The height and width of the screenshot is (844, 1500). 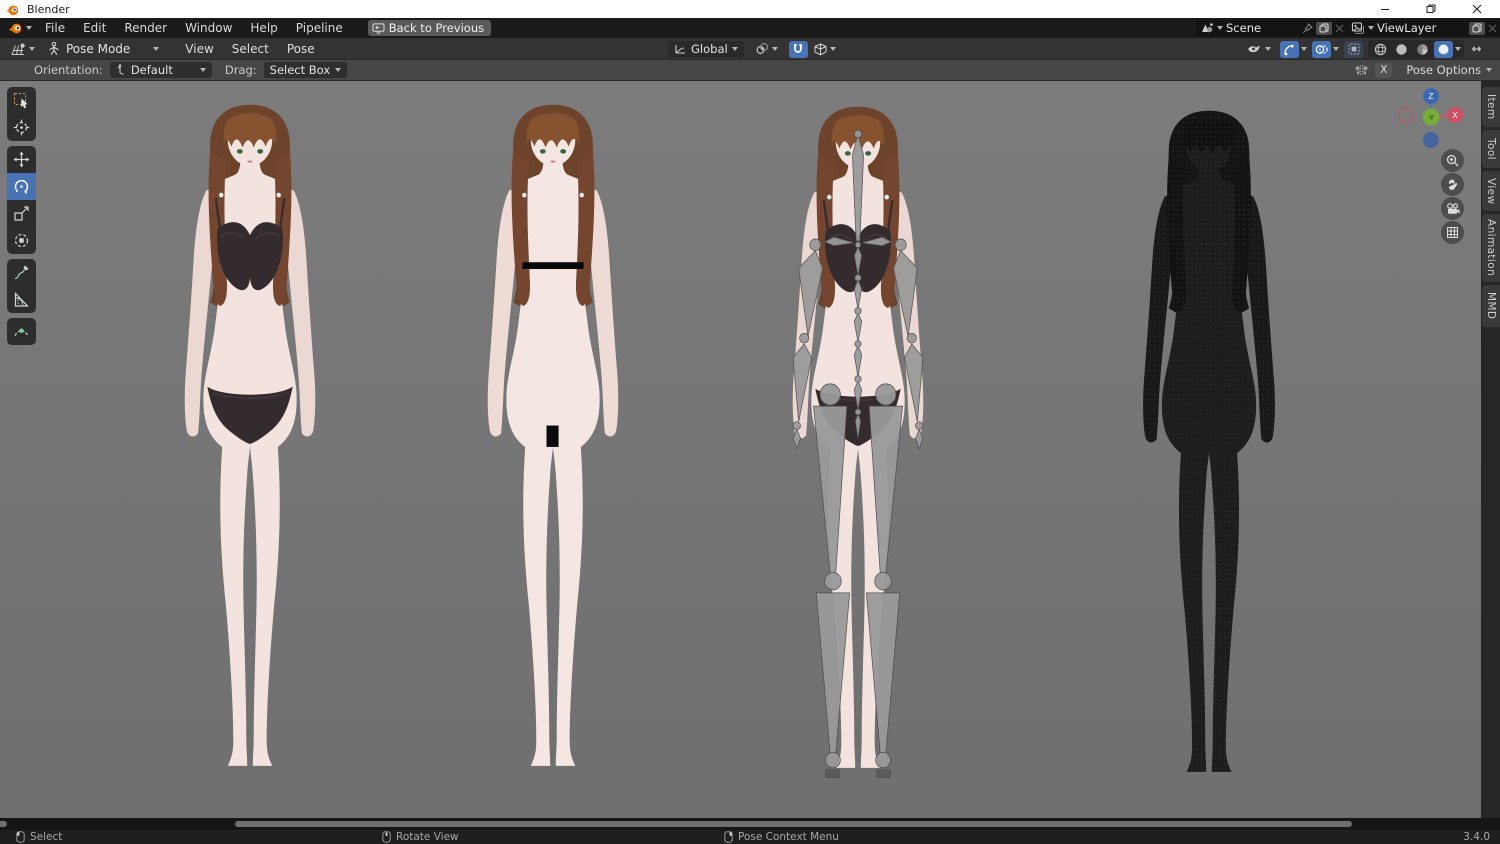 I want to click on mode-label: Pose Mode, so click(x=98, y=48).